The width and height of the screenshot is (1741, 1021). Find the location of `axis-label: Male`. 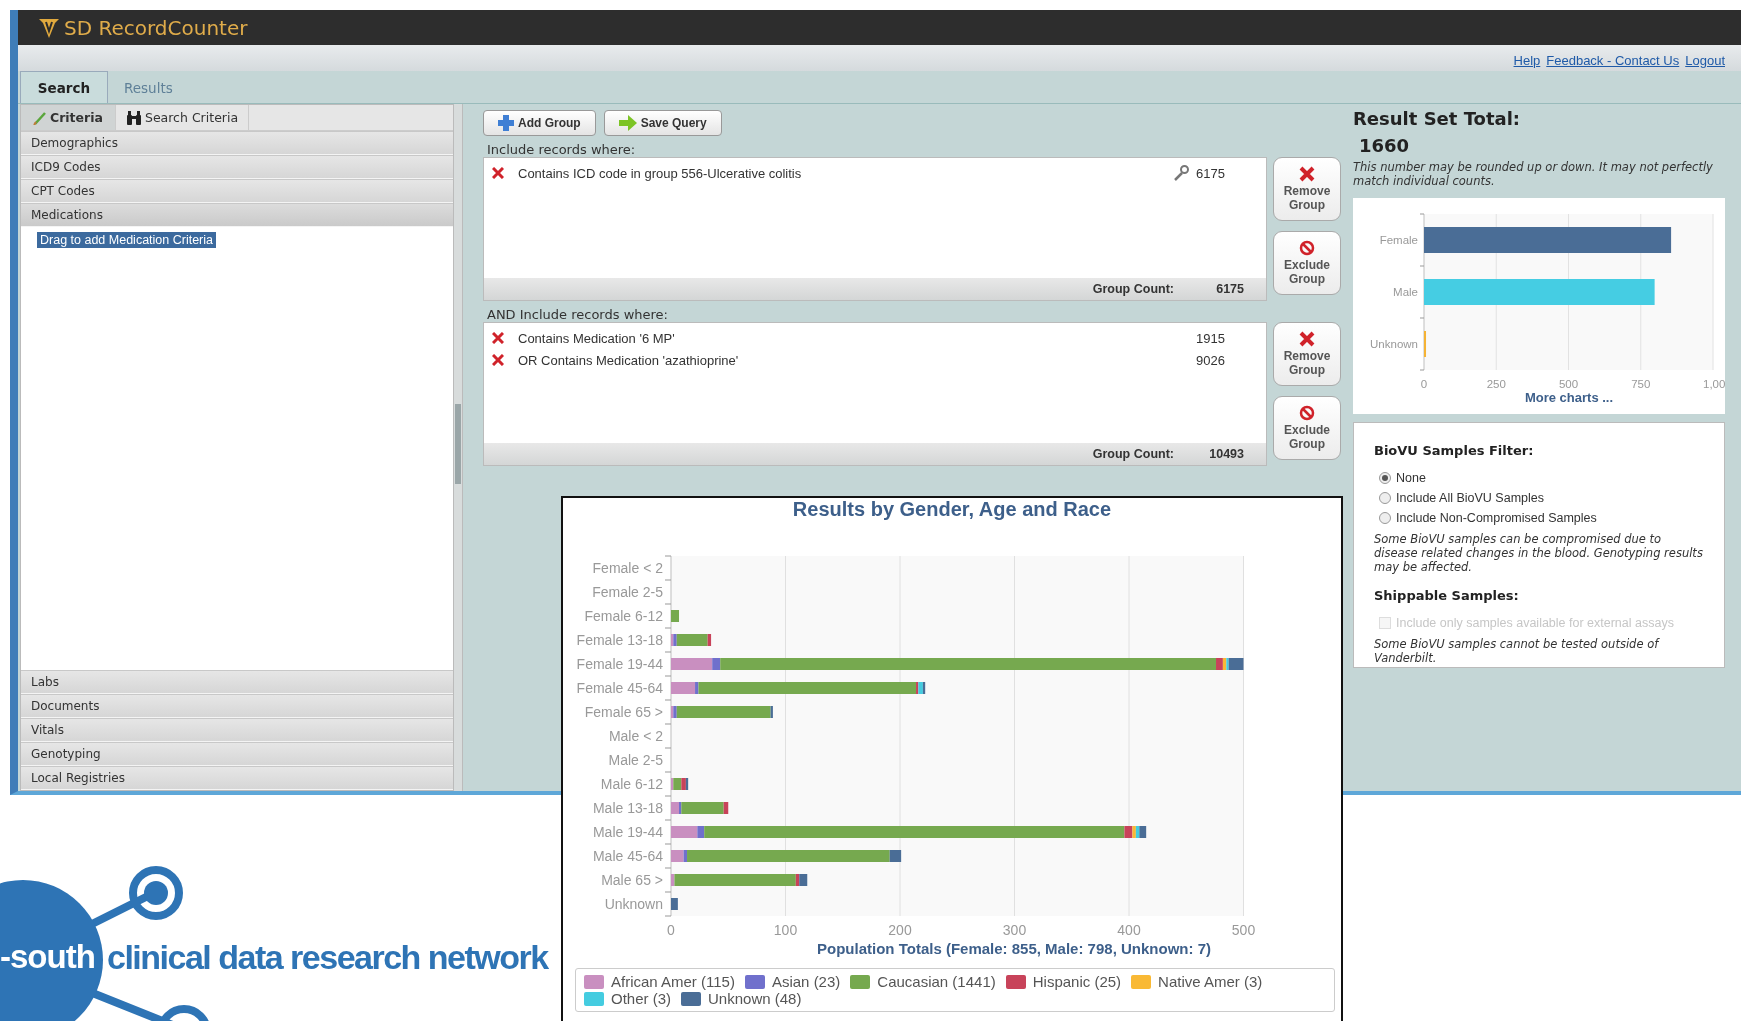

axis-label: Male is located at coordinates (1405, 292).